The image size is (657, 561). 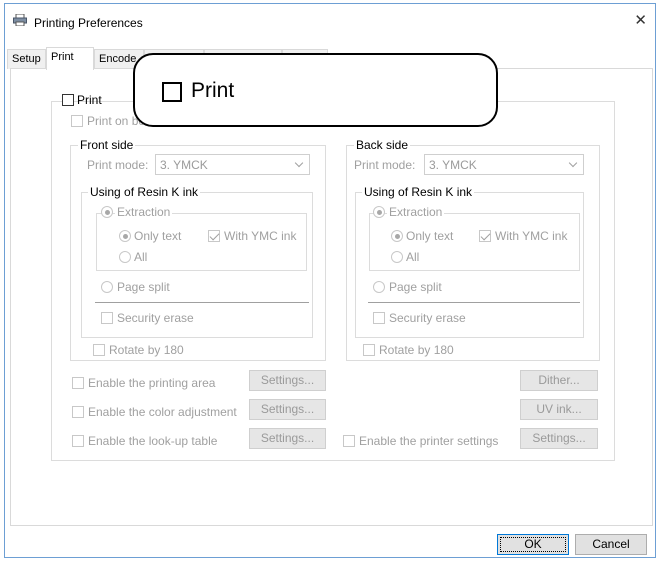 I want to click on front-extraction-radio, so click(x=107, y=212).